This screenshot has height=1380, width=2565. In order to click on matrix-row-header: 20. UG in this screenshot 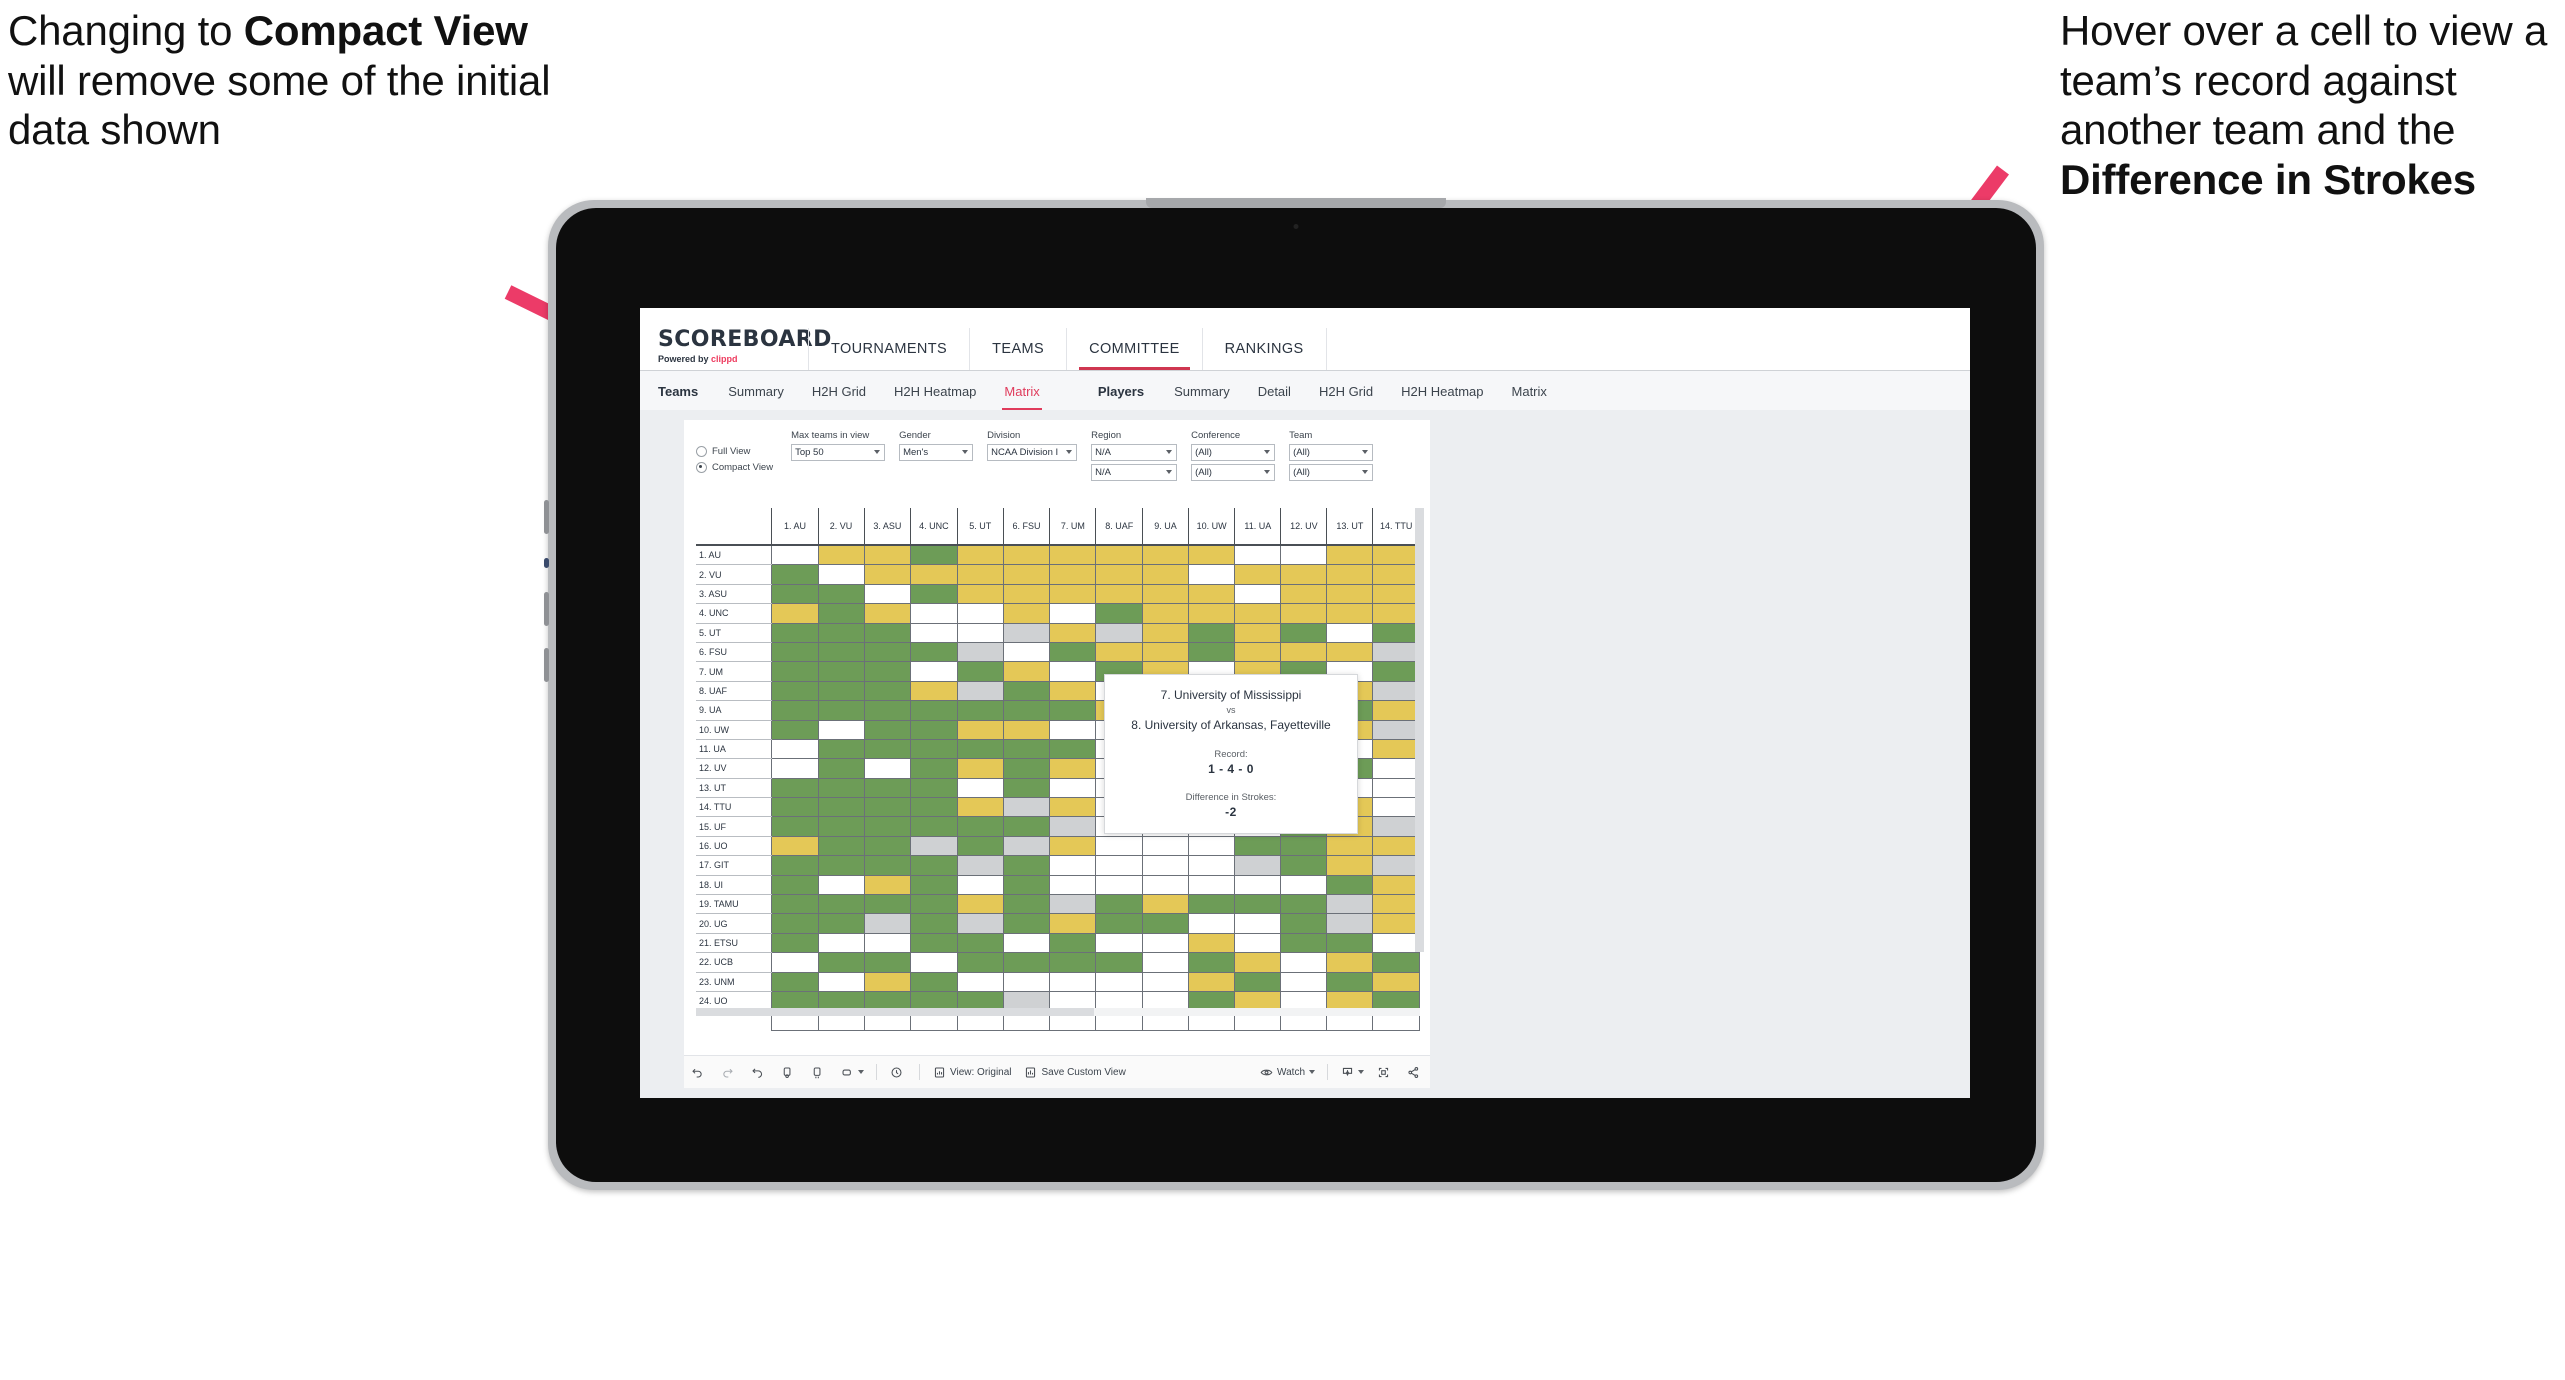, I will do `click(734, 923)`.